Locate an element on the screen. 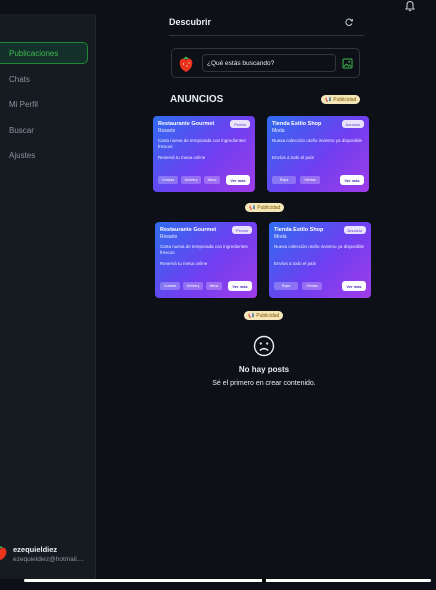 The height and width of the screenshot is (590, 436). page-title: Descubrir is located at coordinates (190, 22).